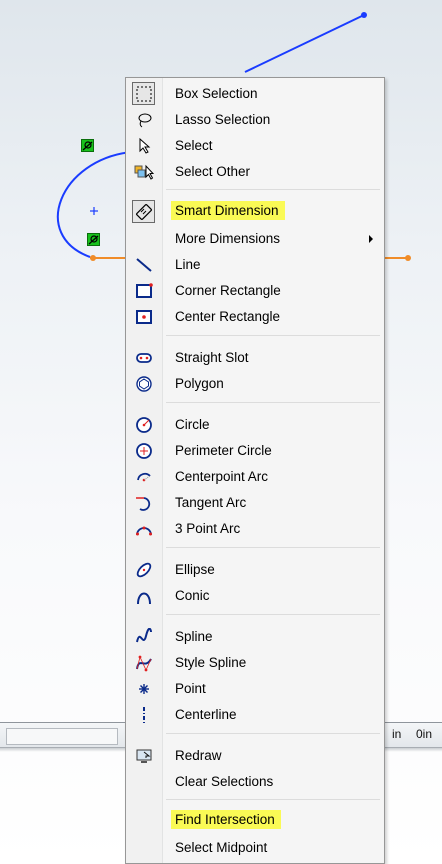  I want to click on line-icon, so click(143, 264).